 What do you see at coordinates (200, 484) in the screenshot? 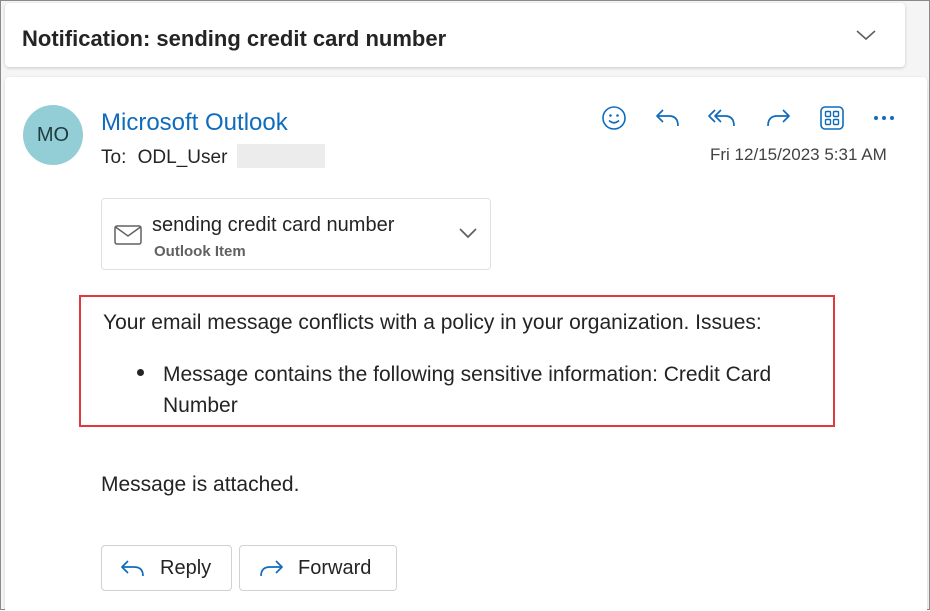
I see `attached-note: Message is attached.` at bounding box center [200, 484].